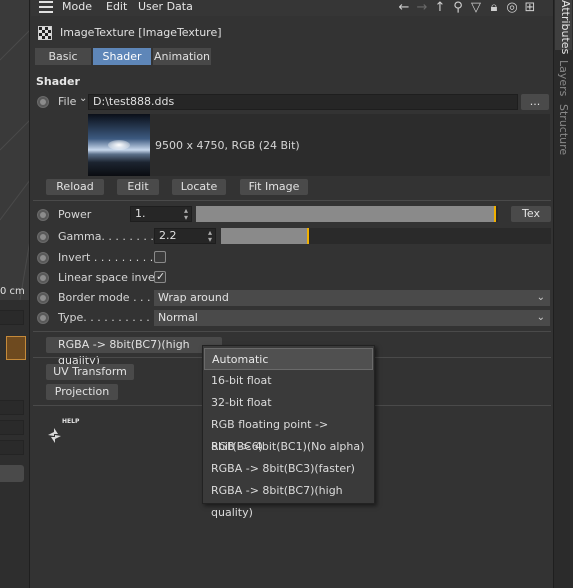 The image size is (573, 588). I want to click on up-arrow-icon: ↑, so click(440, 8).